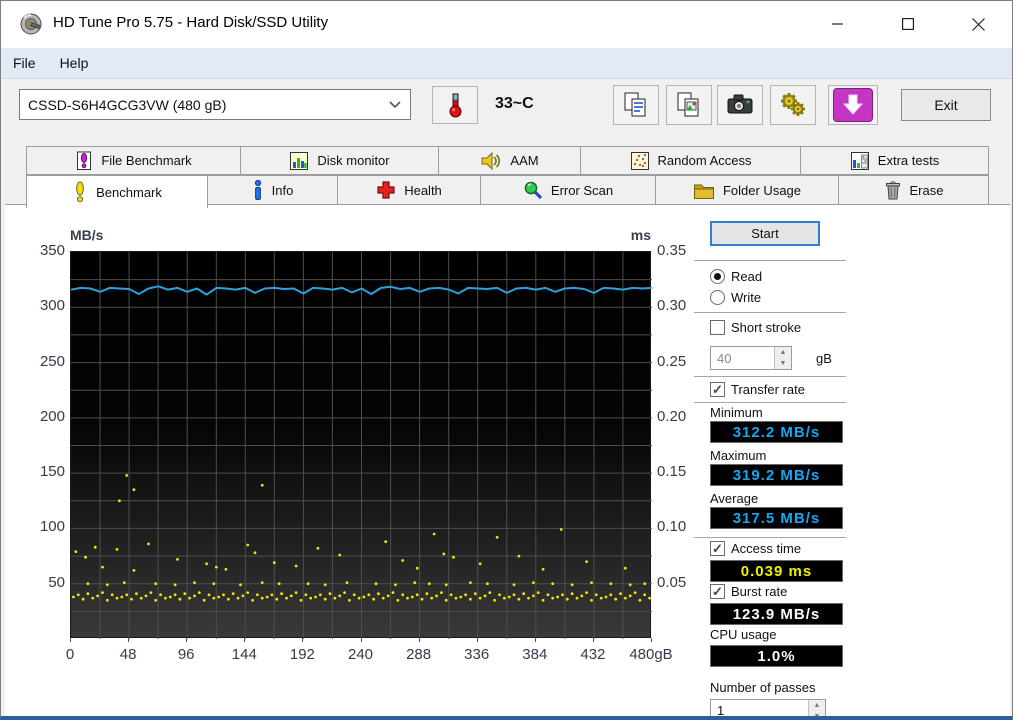 Image resolution: width=1013 pixels, height=720 pixels. Describe the element at coordinates (672, 527) in the screenshot. I see `right-axis-tick: 0.10` at that location.